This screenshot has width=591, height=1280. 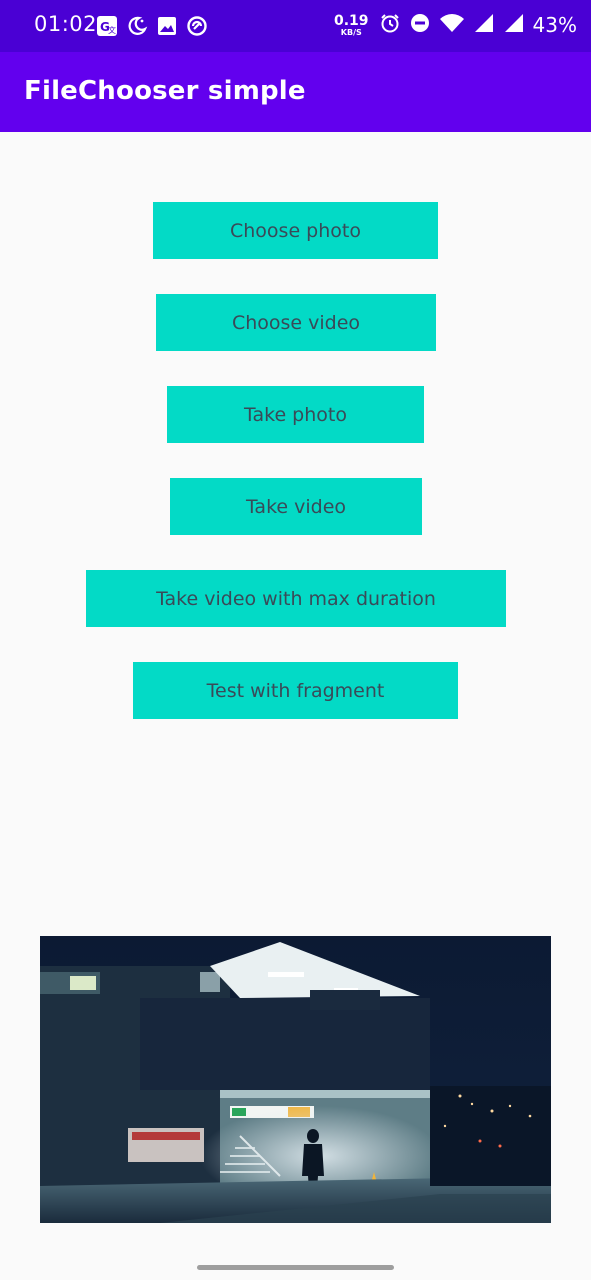 I want to click on dnd-minus-icon, so click(x=420, y=25).